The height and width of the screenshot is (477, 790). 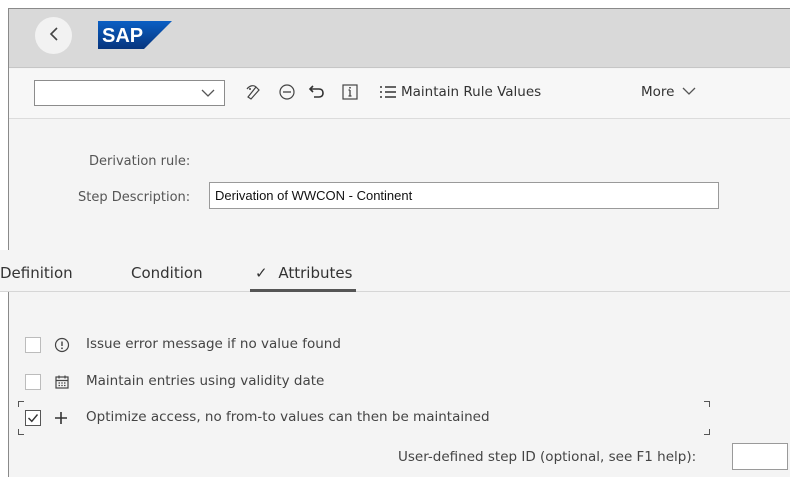 What do you see at coordinates (21, 432) in the screenshot?
I see `focus-bracket-bottom-left` at bounding box center [21, 432].